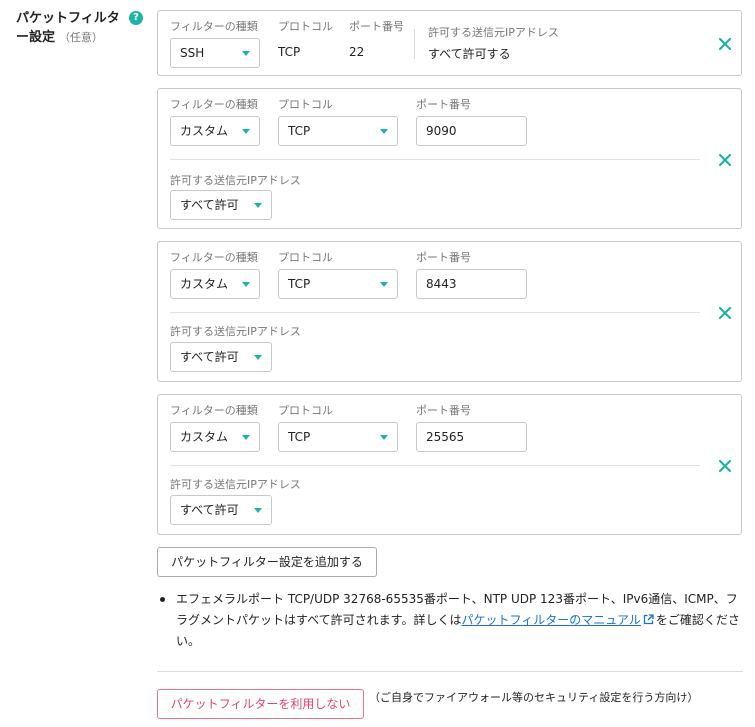 Image resolution: width=755 pixels, height=727 pixels. I want to click on disable-filter-note: （ご自身でファイアウォール等のセキュリティ設定を行う方向け）, so click(534, 697).